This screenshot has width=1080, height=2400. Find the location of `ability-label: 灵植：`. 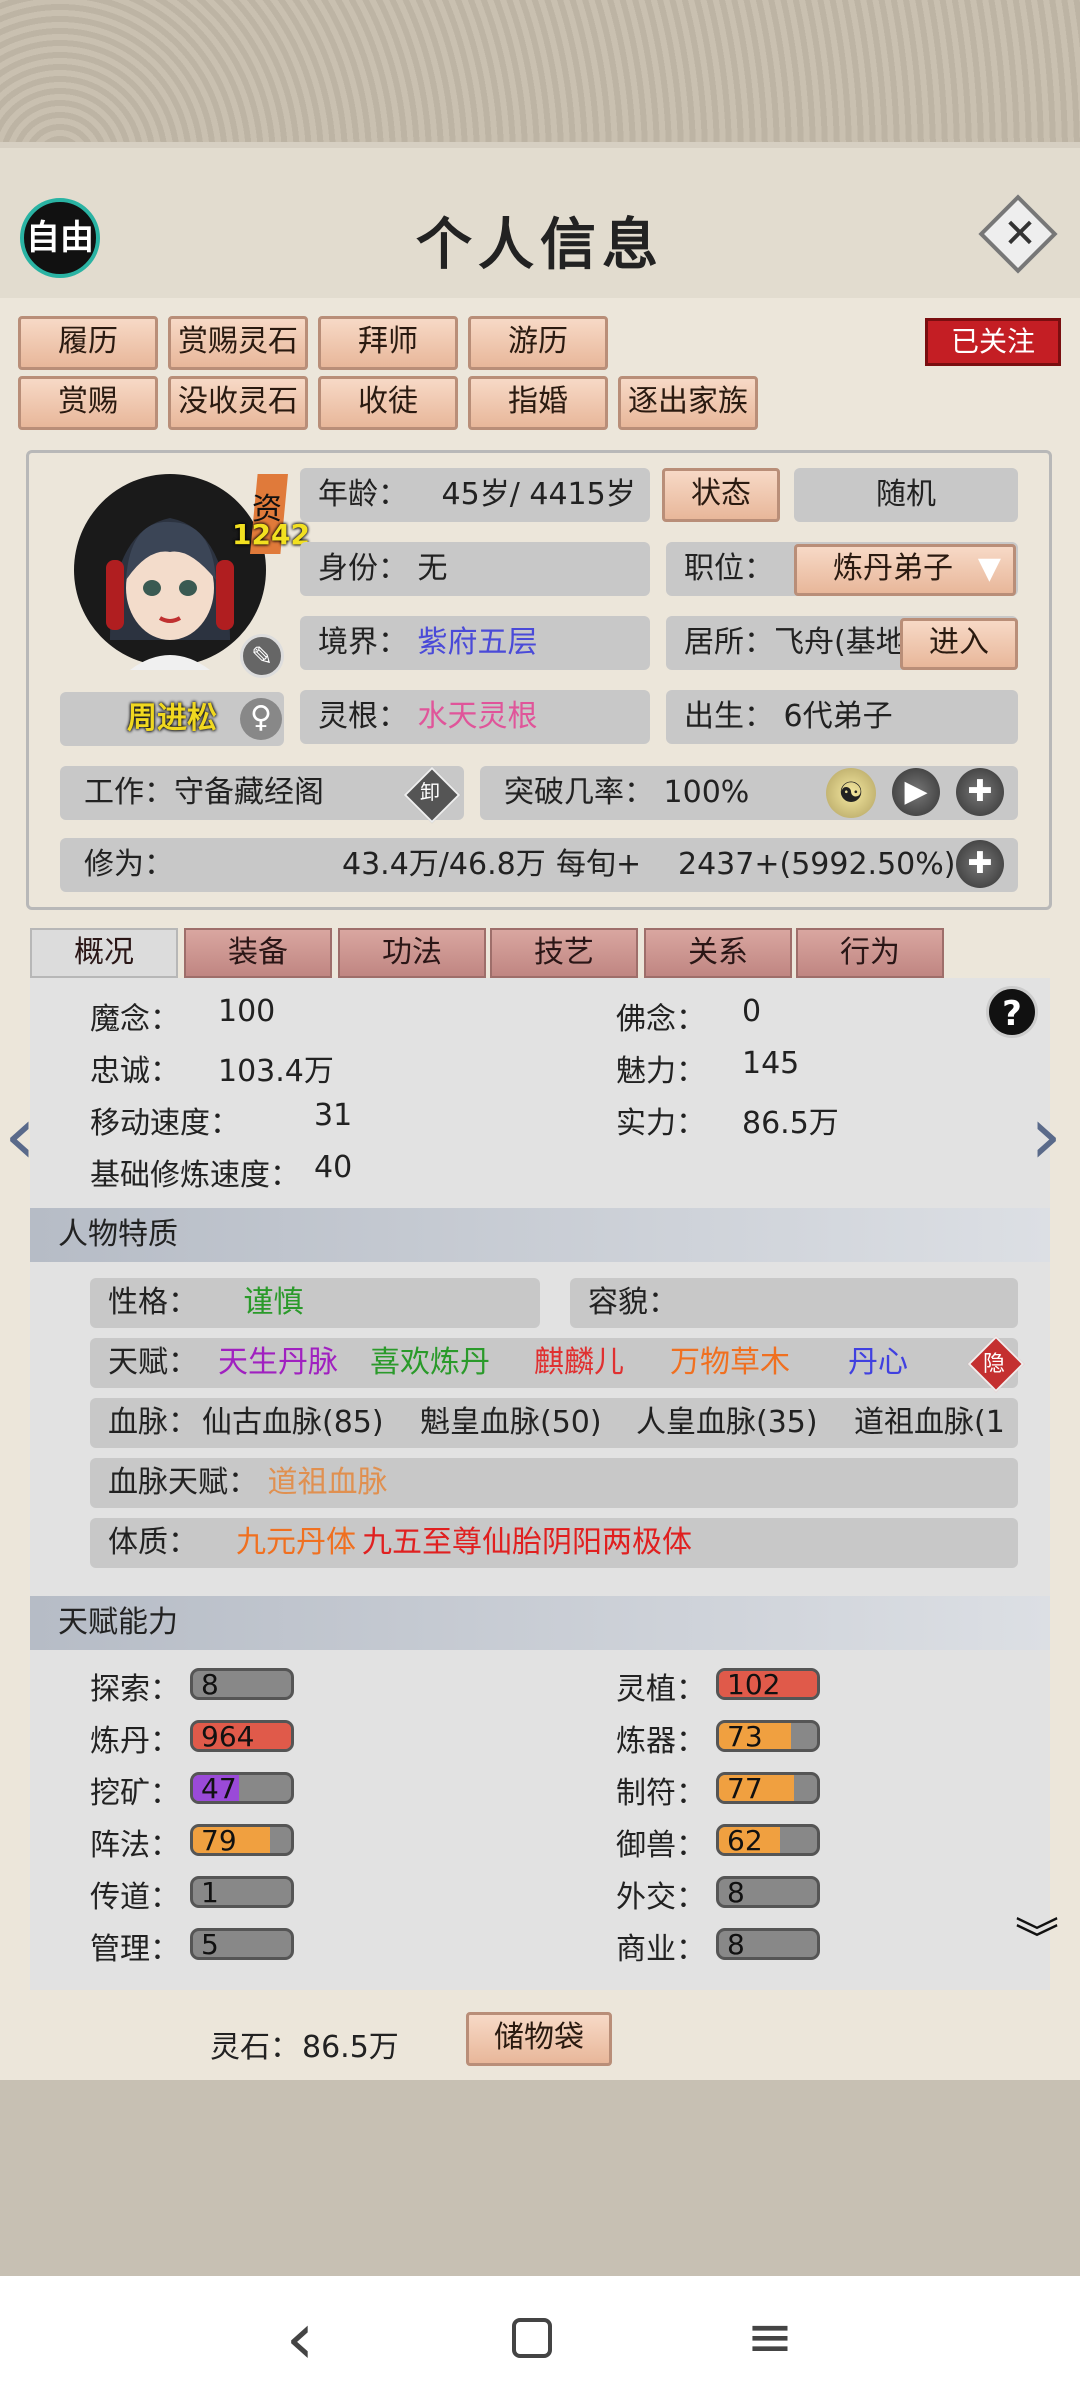

ability-label: 灵植： is located at coordinates (661, 1689).